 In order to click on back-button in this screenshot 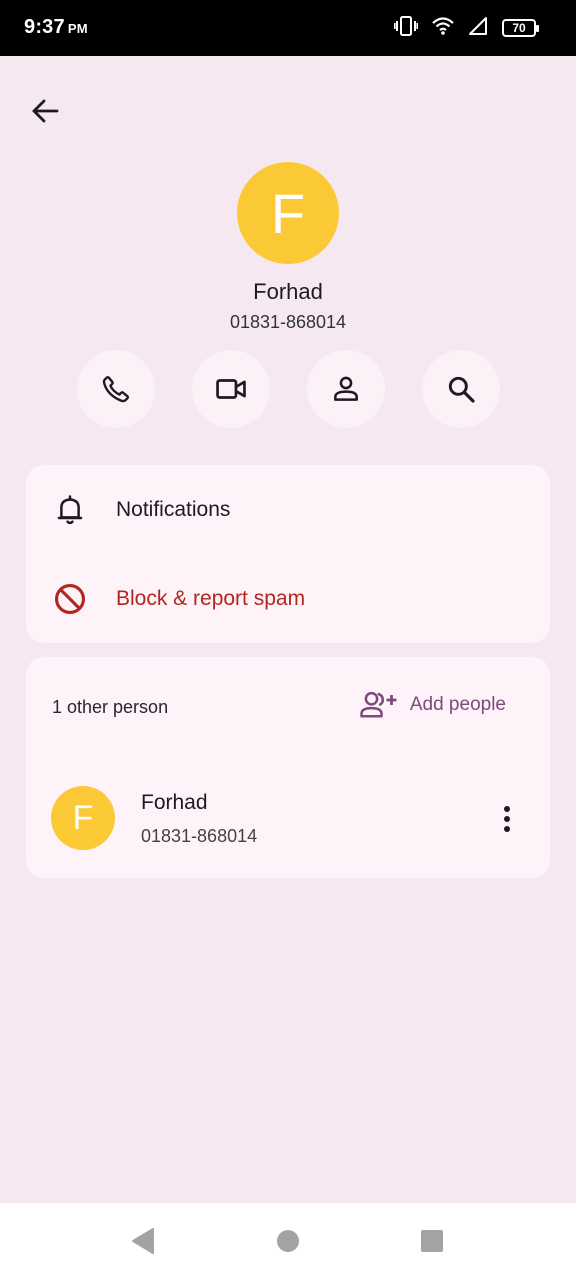, I will do `click(45, 111)`.